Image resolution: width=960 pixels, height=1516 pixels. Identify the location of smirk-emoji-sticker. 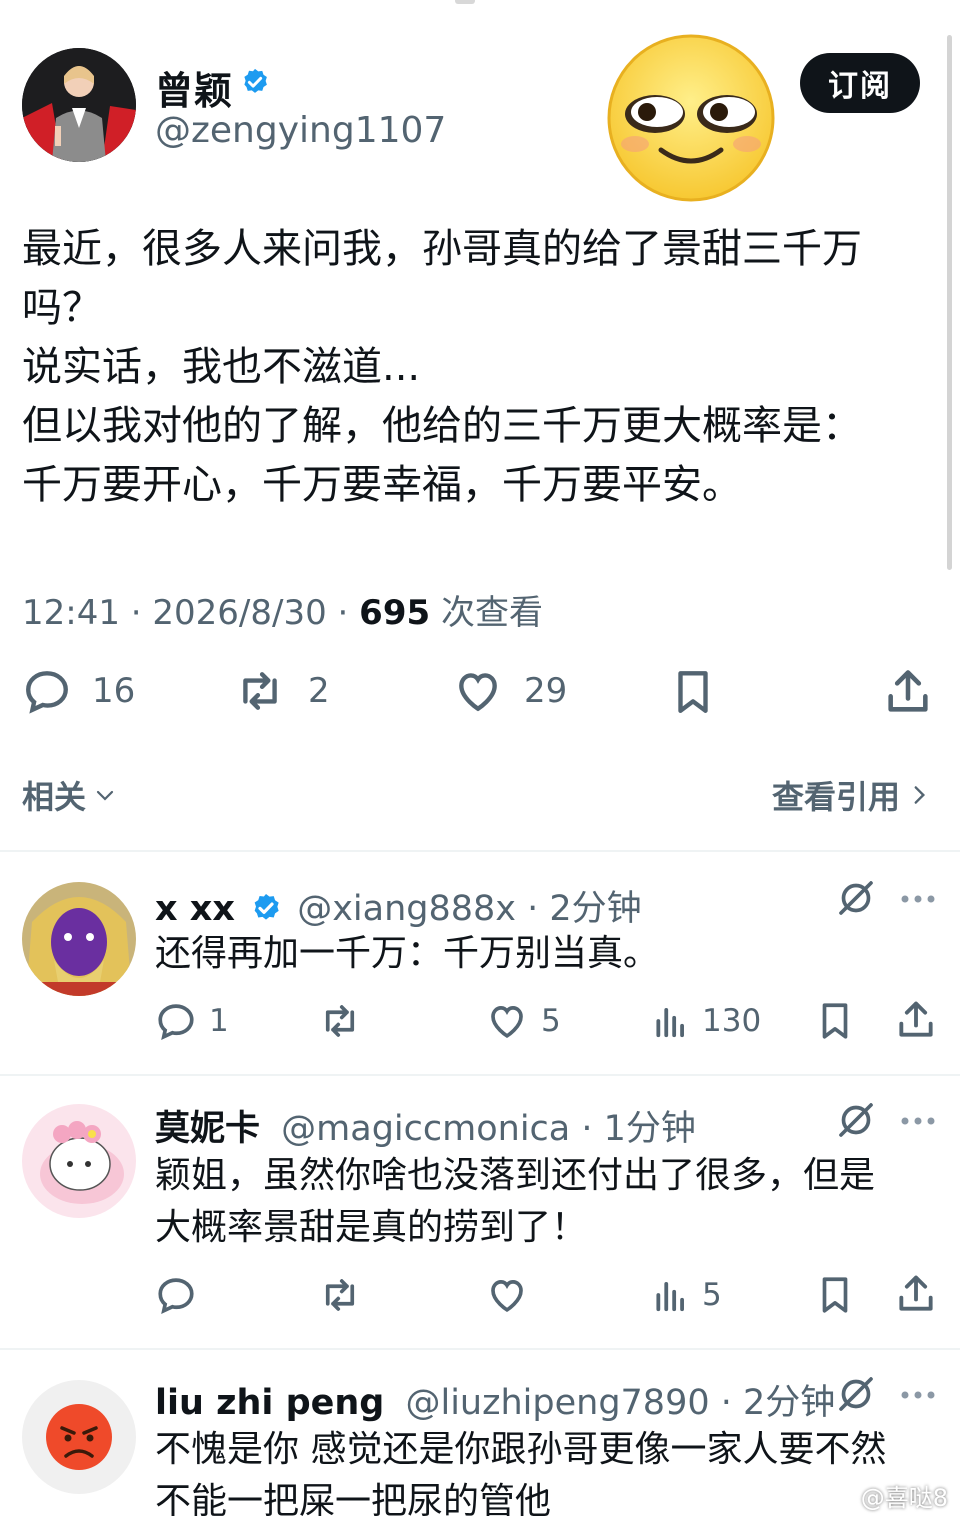
(691, 118).